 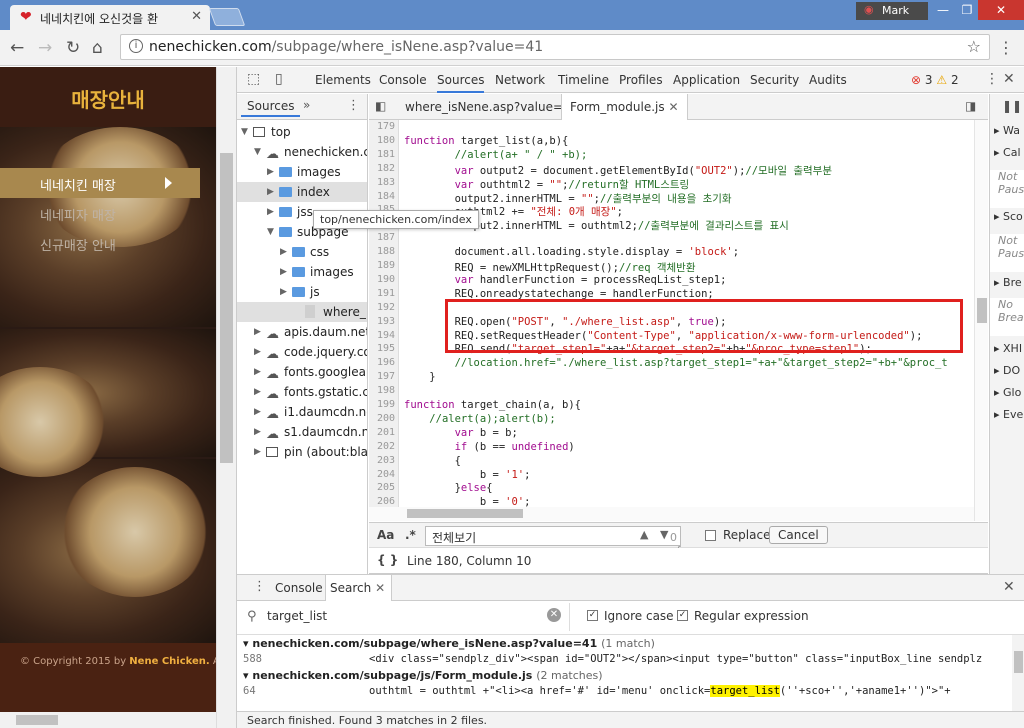 What do you see at coordinates (592, 615) in the screenshot?
I see `ignore-case-checkbox: ✓` at bounding box center [592, 615].